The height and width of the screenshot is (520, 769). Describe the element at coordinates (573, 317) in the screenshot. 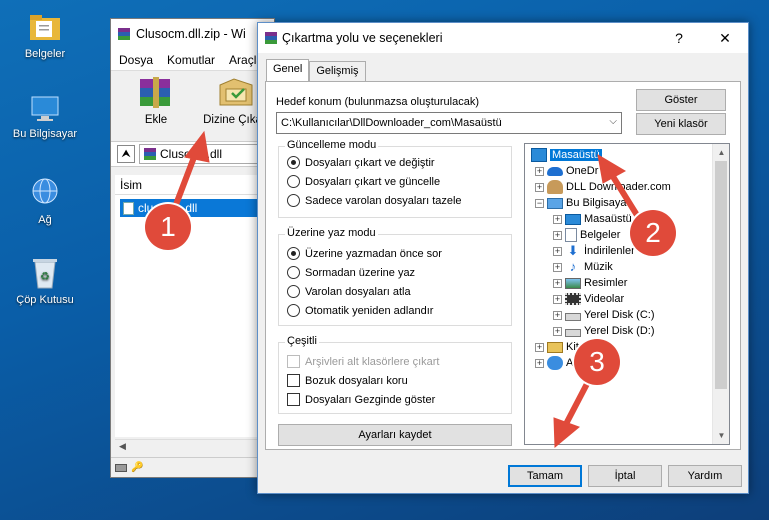

I see `drive-icon` at that location.